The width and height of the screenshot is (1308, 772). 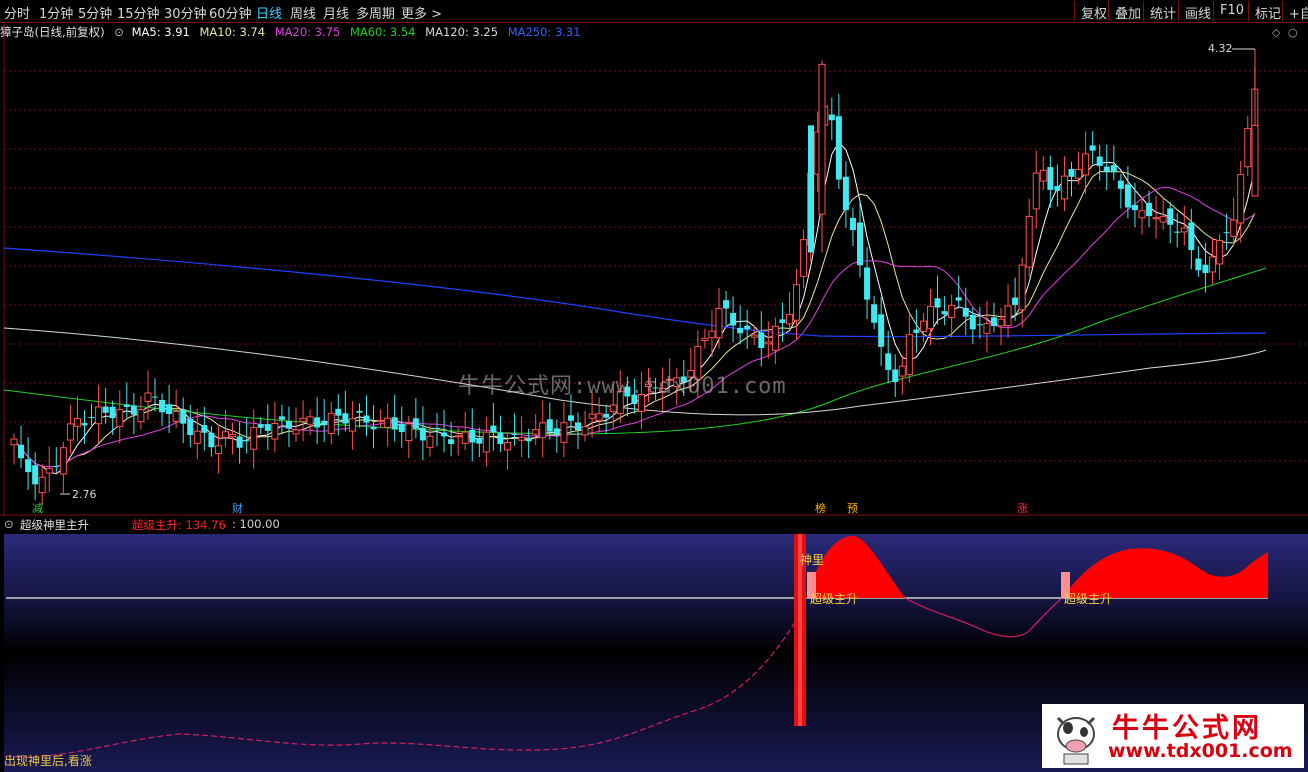 I want to click on expand-icon: ◇, so click(x=1276, y=32).